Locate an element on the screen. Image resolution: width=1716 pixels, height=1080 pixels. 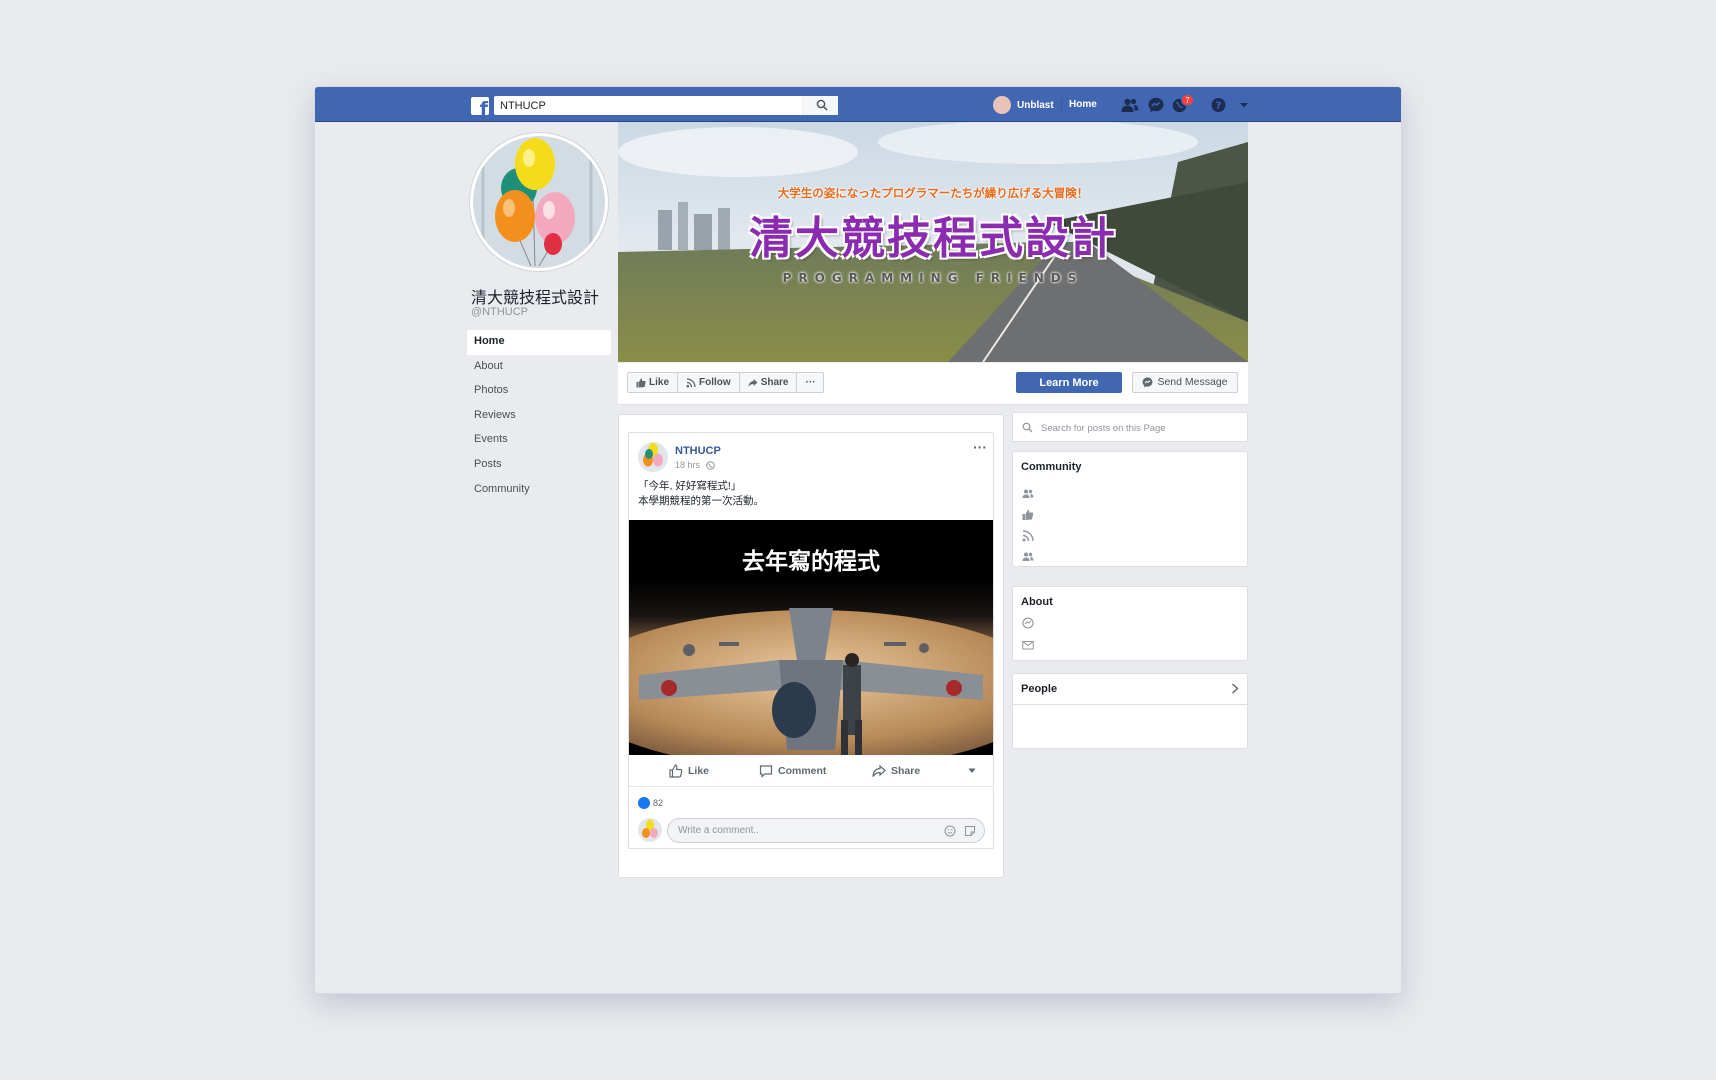
community-card: Community is located at coordinates (1130, 509).